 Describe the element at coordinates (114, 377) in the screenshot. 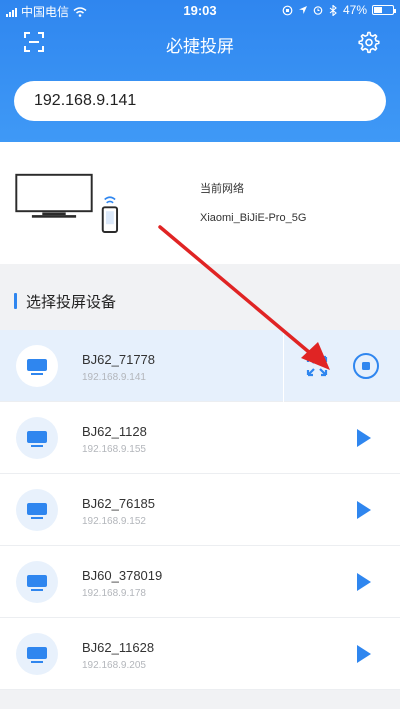

I see `device-ip: 192.168.9.141` at that location.